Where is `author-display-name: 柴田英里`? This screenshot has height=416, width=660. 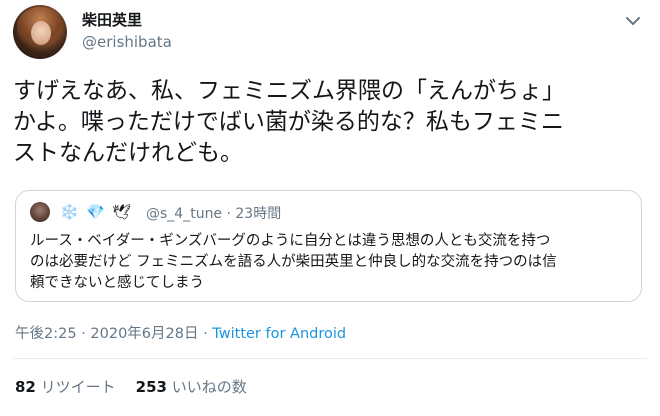
author-display-name: 柴田英里 is located at coordinates (112, 19).